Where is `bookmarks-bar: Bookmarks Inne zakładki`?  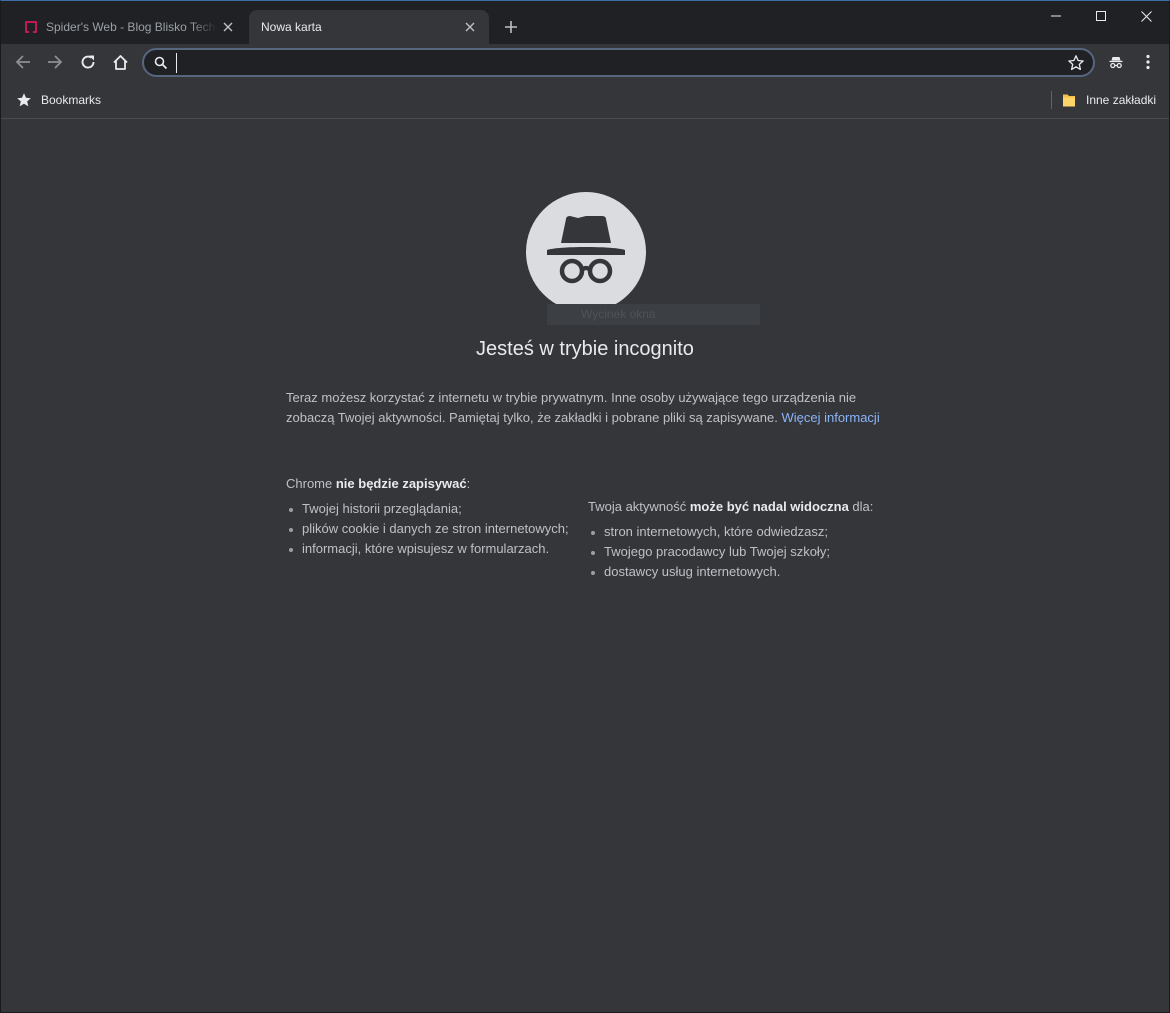 bookmarks-bar: Bookmarks Inne zakładki is located at coordinates (585, 100).